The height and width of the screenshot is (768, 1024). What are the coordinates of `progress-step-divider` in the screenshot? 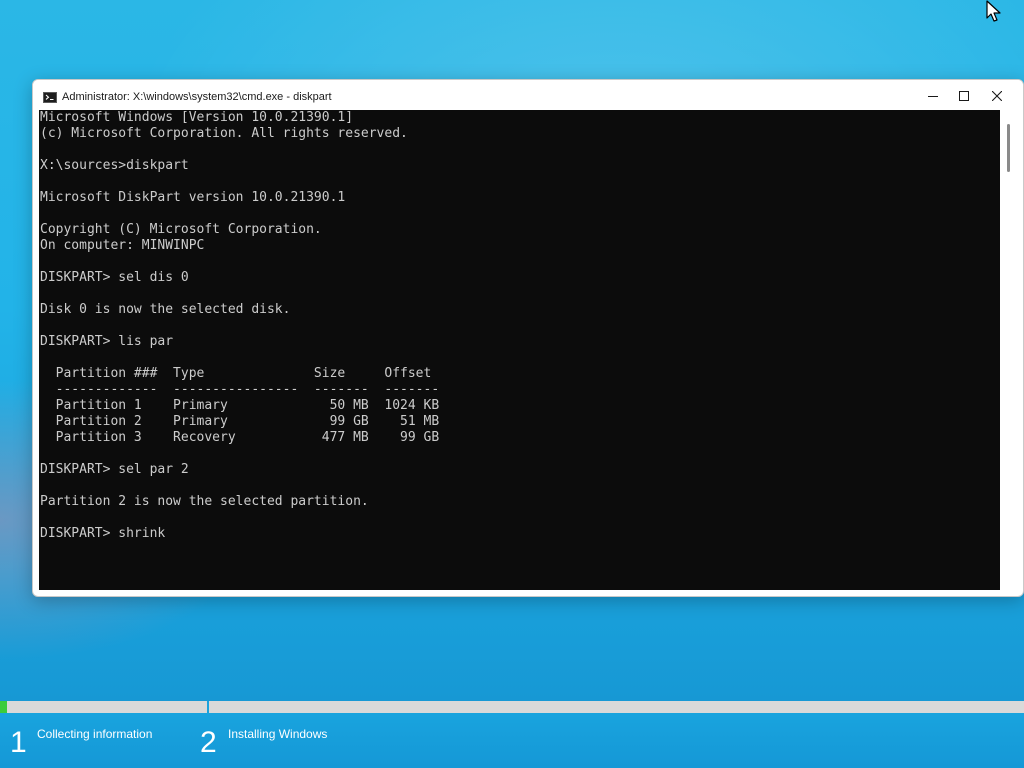 It's located at (208, 707).